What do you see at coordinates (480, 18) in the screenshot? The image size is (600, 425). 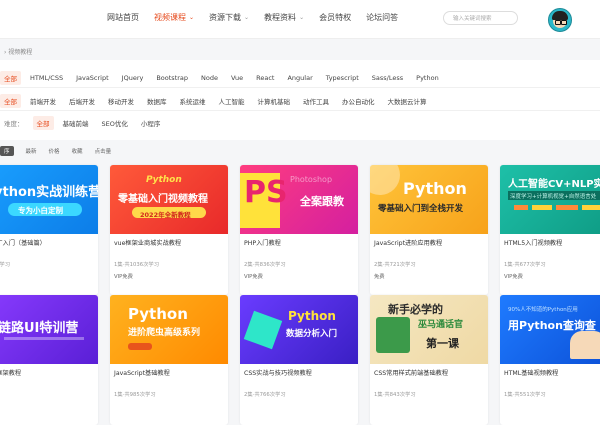 I see `search-input: 输入关键词搜索` at bounding box center [480, 18].